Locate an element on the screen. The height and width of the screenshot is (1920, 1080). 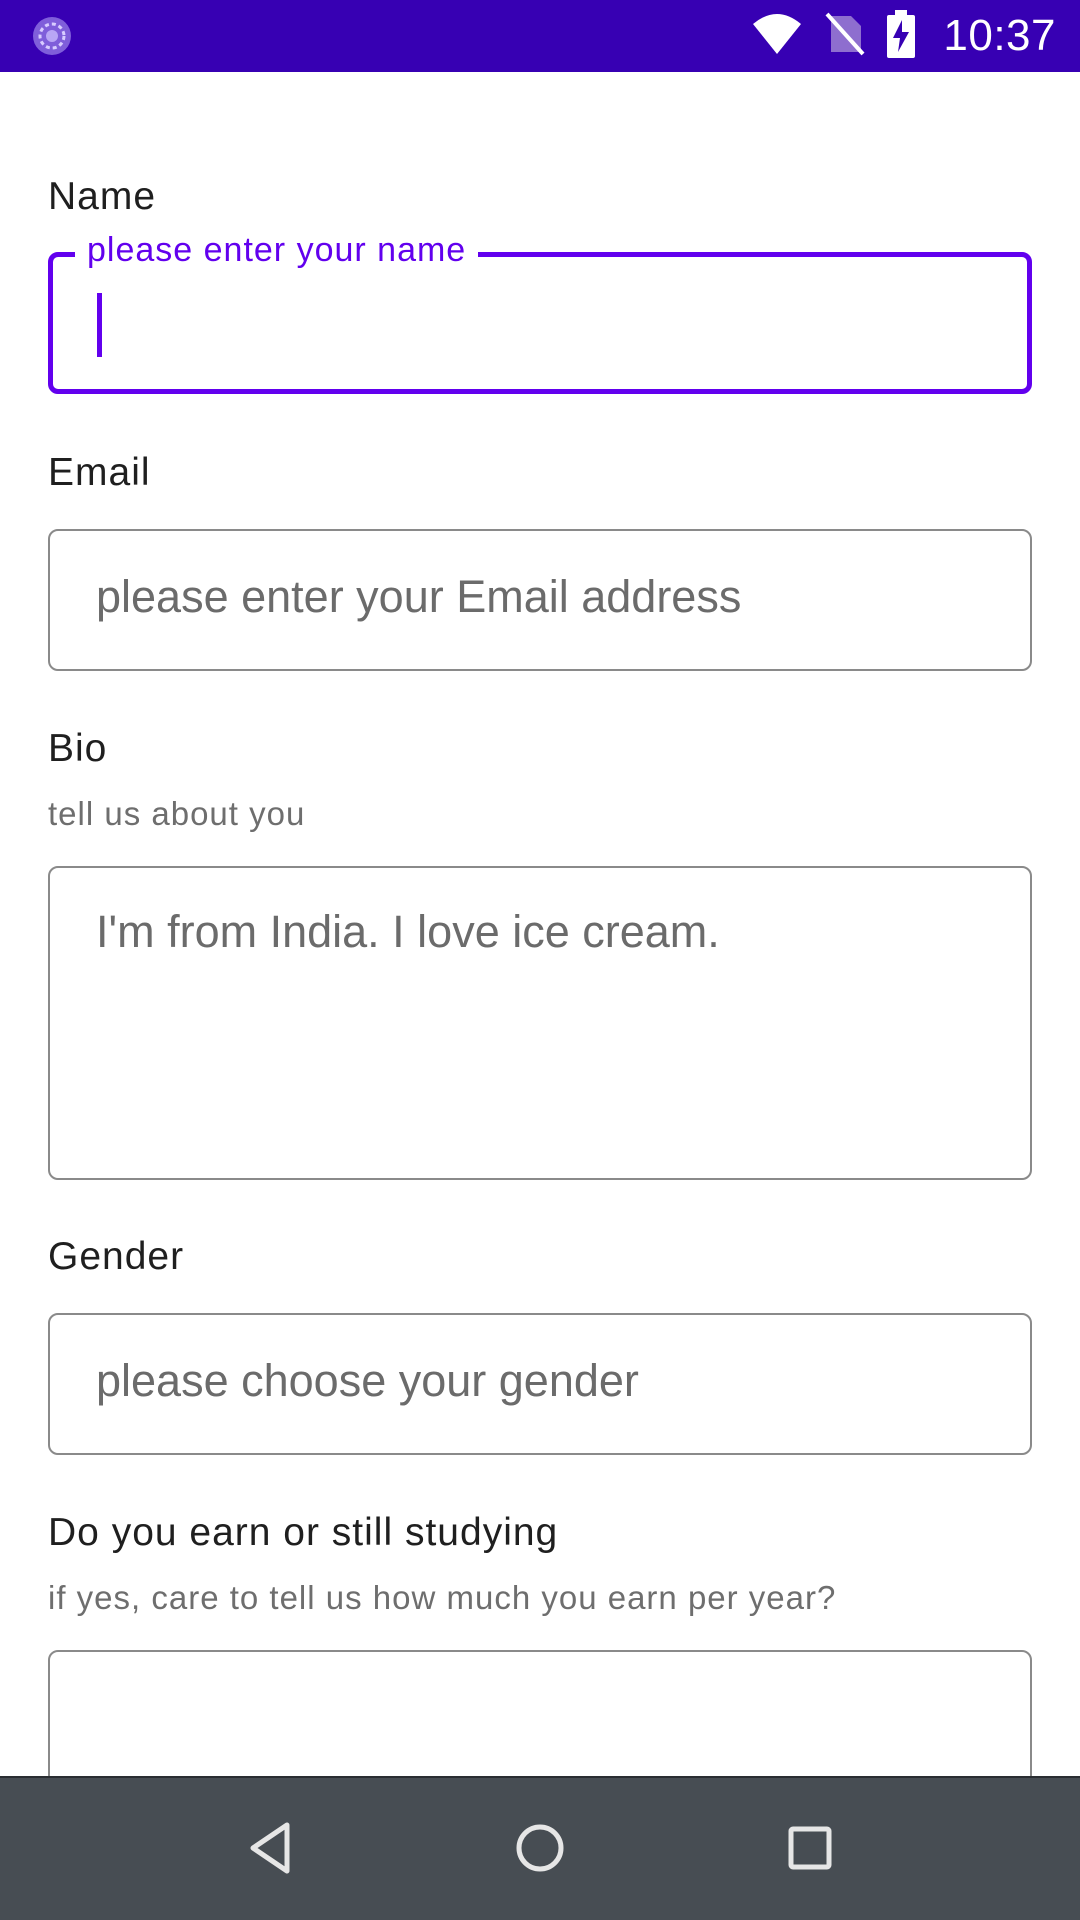
status-icons: 10:37 is located at coordinates (903, 36).